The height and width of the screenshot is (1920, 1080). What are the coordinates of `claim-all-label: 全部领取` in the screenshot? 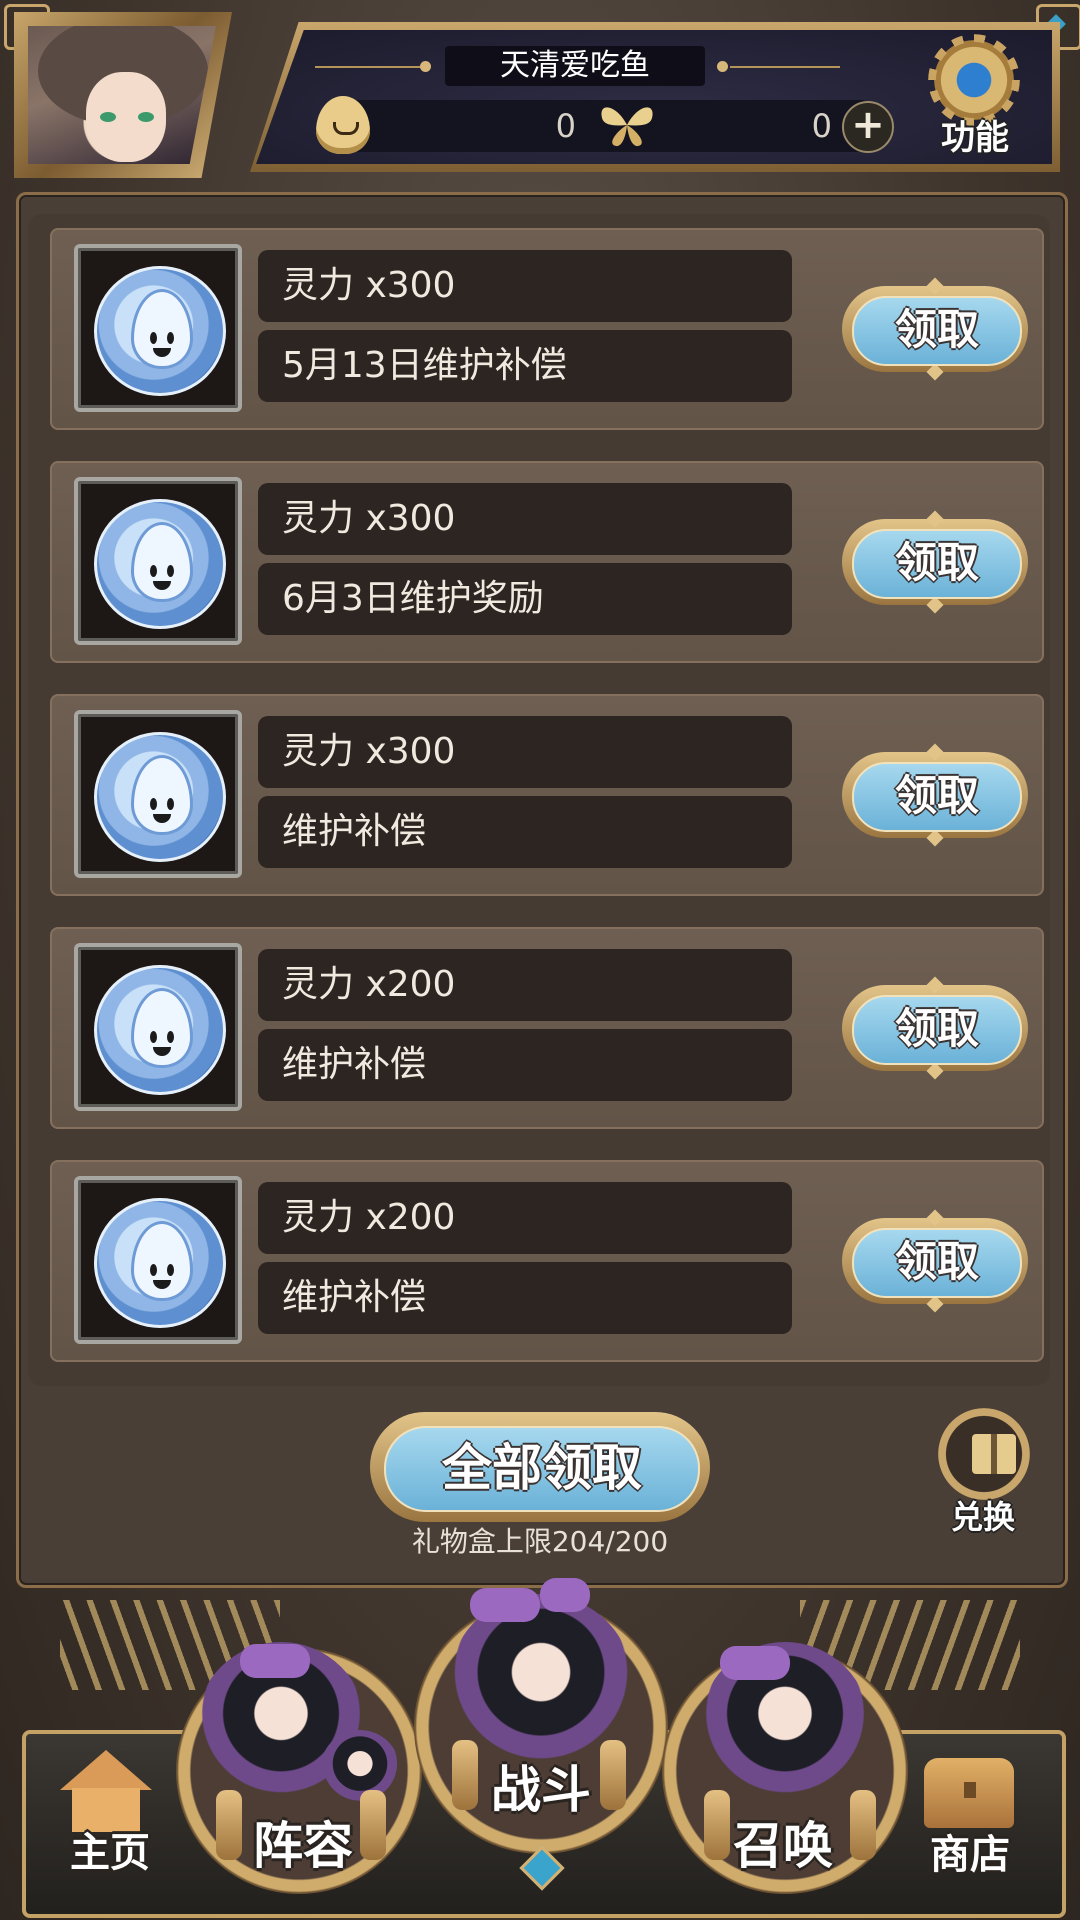 It's located at (542, 1469).